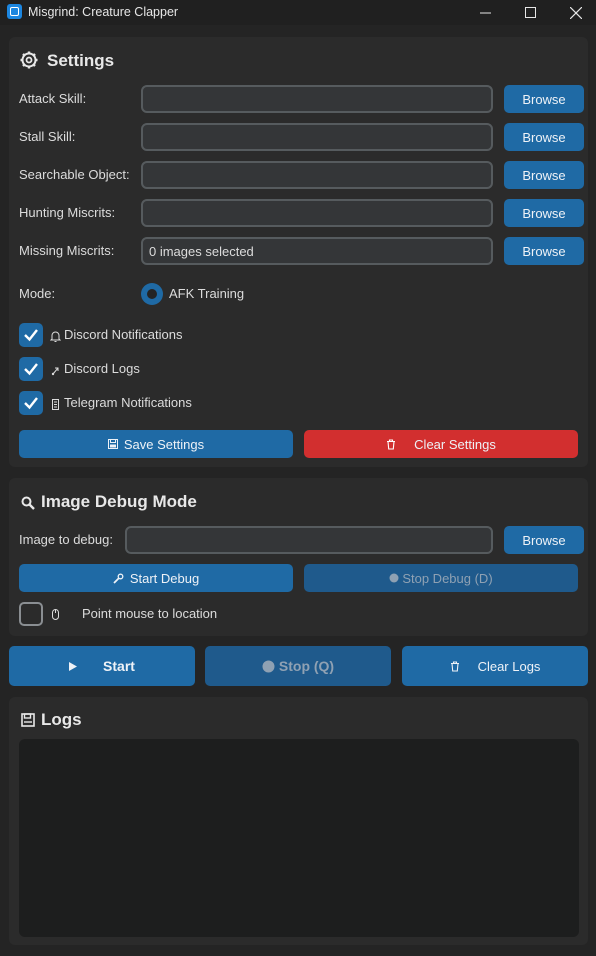  I want to click on mouse-icon, so click(55, 614).